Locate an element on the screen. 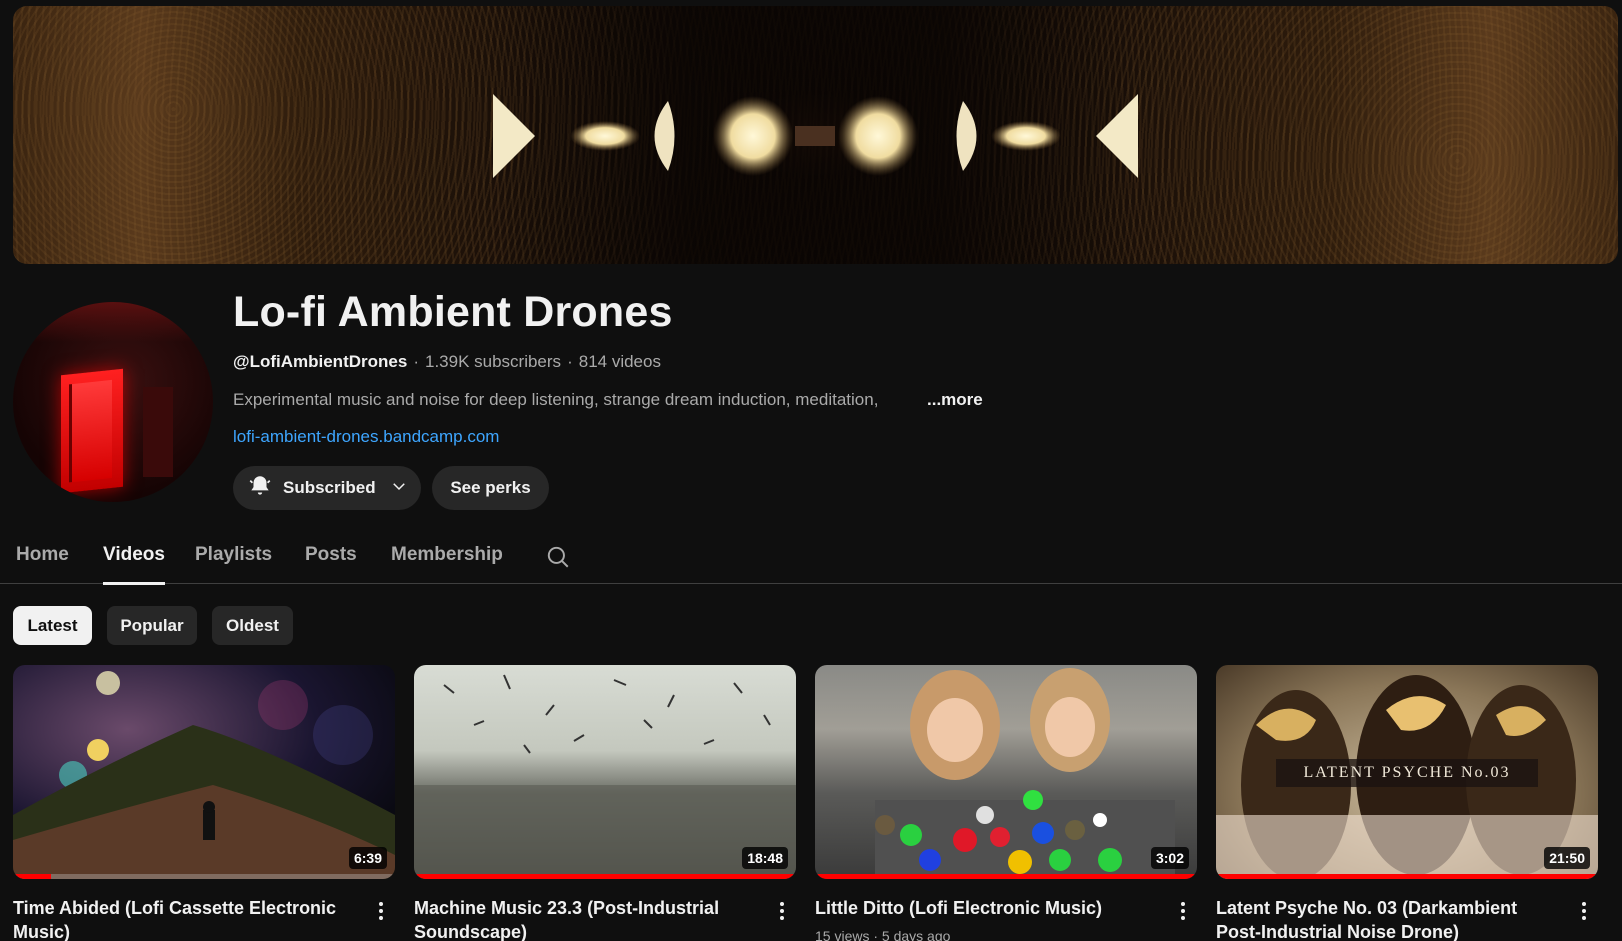  watch-progress-track is located at coordinates (204, 876).